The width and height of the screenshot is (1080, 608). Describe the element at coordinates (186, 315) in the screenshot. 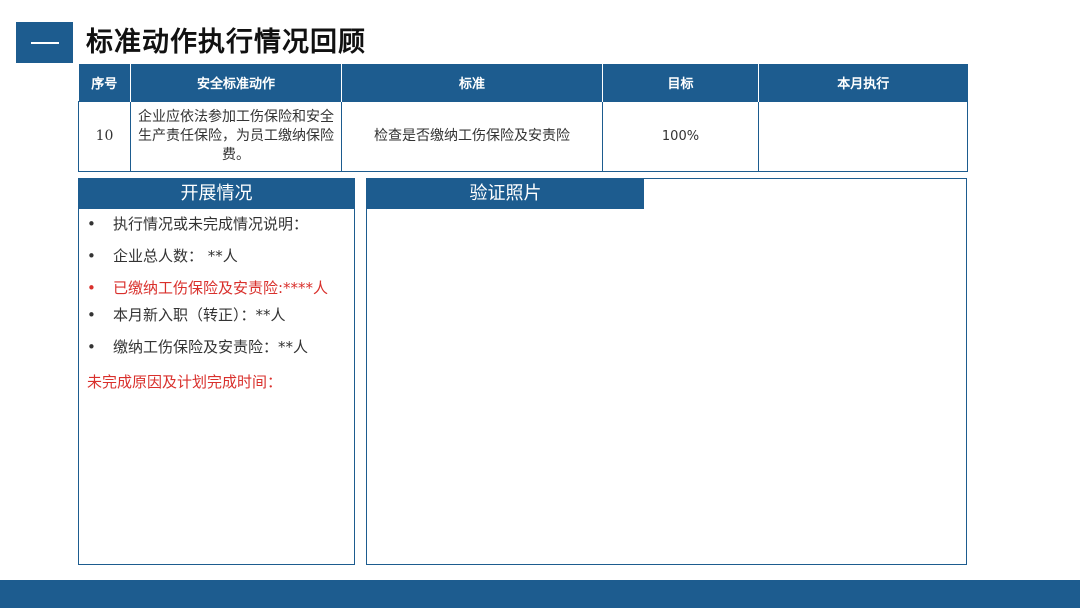

I see `list-item: • 本月新入职（转正）：**人` at that location.